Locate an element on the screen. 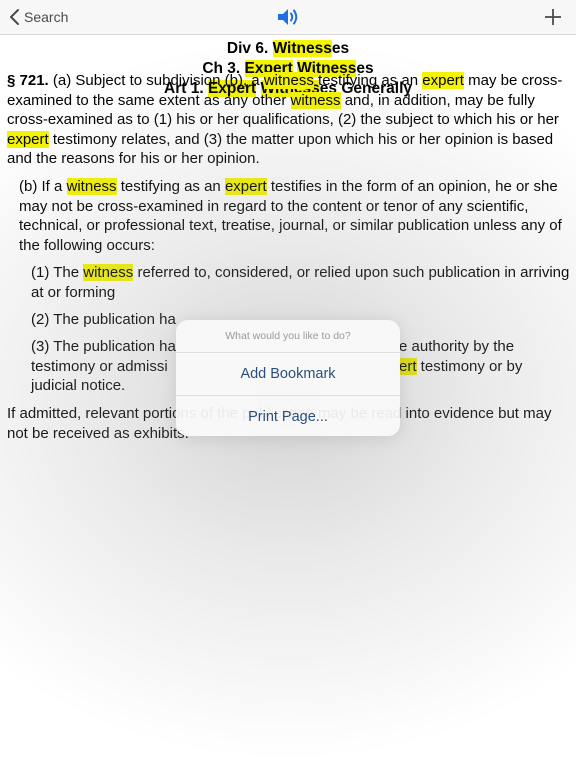 Image resolution: width=576 pixels, height=768 pixels. section-number: § 721. is located at coordinates (28, 80).